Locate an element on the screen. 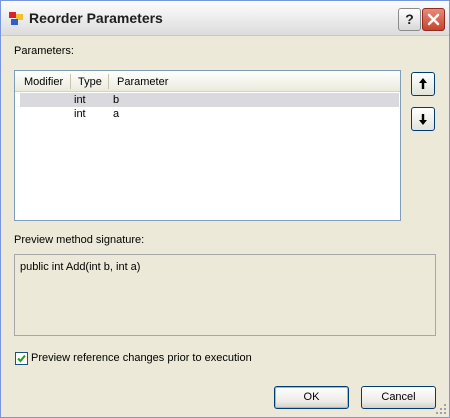  parameter-row: int b is located at coordinates (209, 100).